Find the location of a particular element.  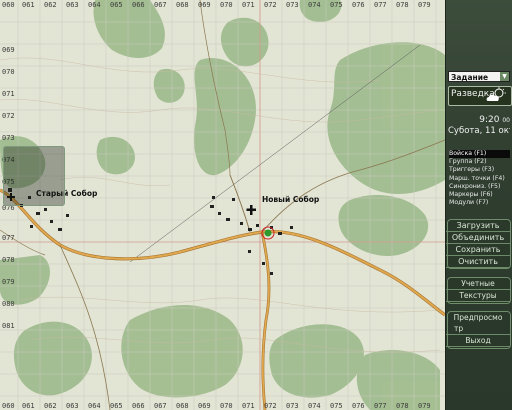

chevron-down-icon: ▼ is located at coordinates (504, 76).